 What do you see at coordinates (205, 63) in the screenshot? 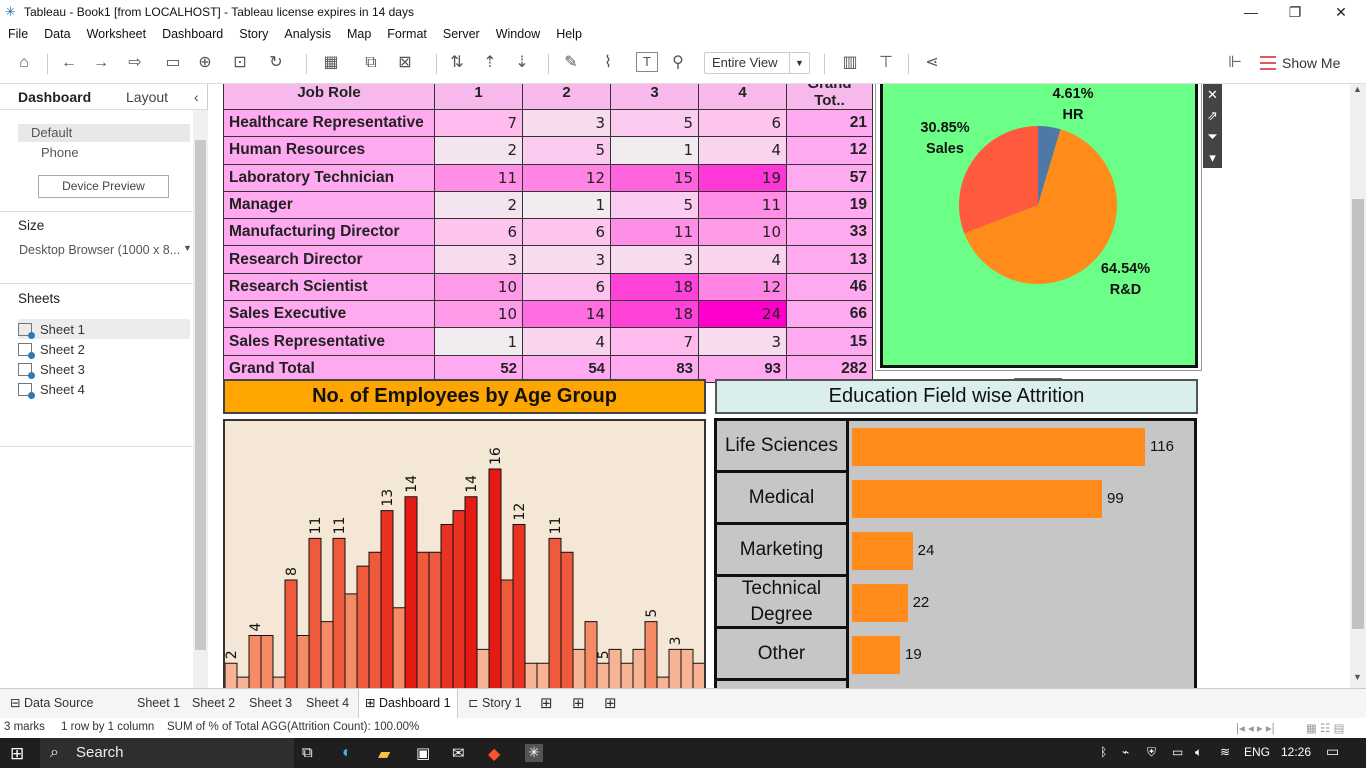
I see `new-data-source-icon: ⊕` at bounding box center [205, 63].